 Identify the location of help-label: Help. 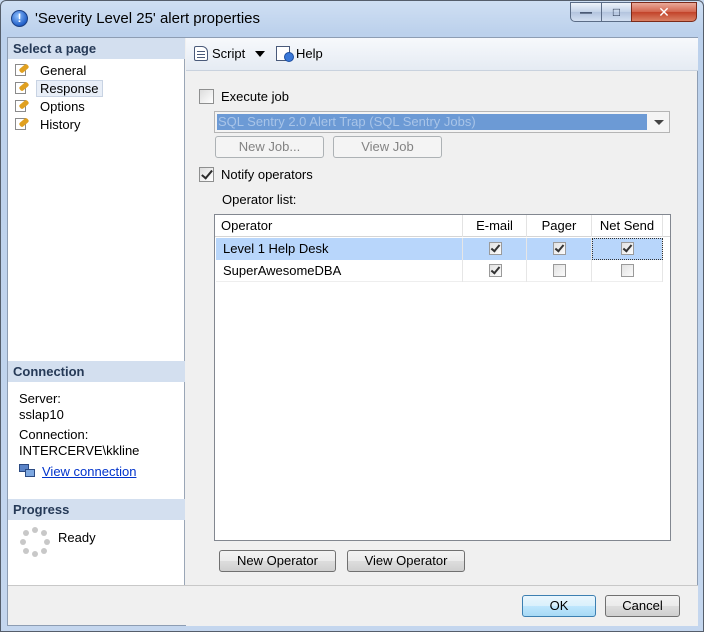
(309, 53).